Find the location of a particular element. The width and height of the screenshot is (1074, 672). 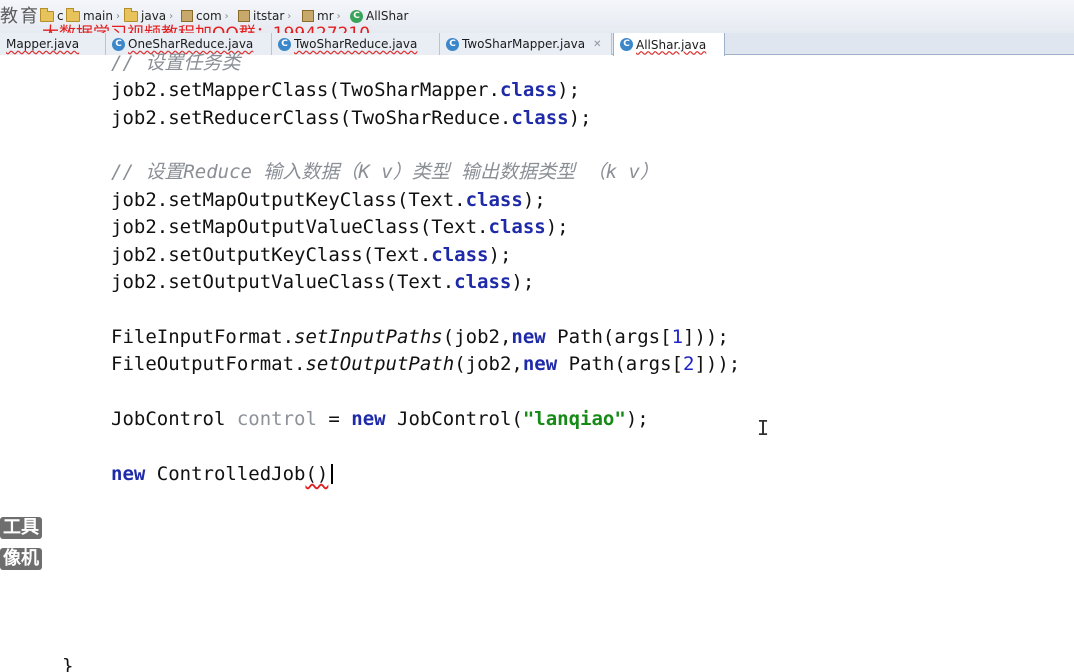

code-line-set-map-output-value: job2.setMapOutputValueClass(Text.class); is located at coordinates (340, 227).